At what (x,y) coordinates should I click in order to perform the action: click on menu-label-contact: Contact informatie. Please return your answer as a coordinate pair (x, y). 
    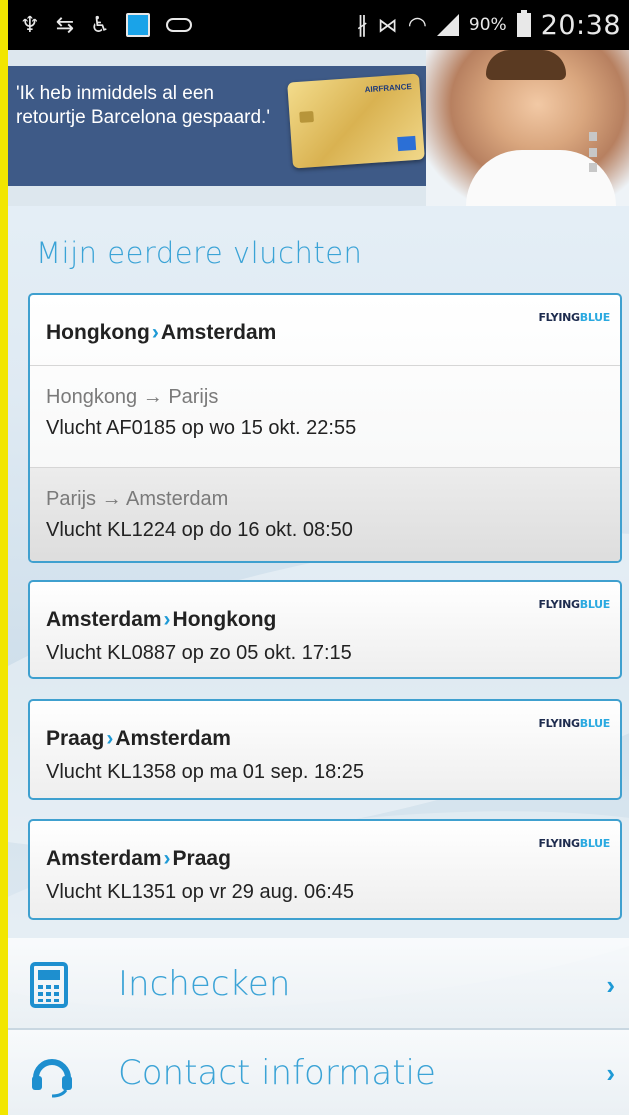
    Looking at the image, I should click on (277, 1072).